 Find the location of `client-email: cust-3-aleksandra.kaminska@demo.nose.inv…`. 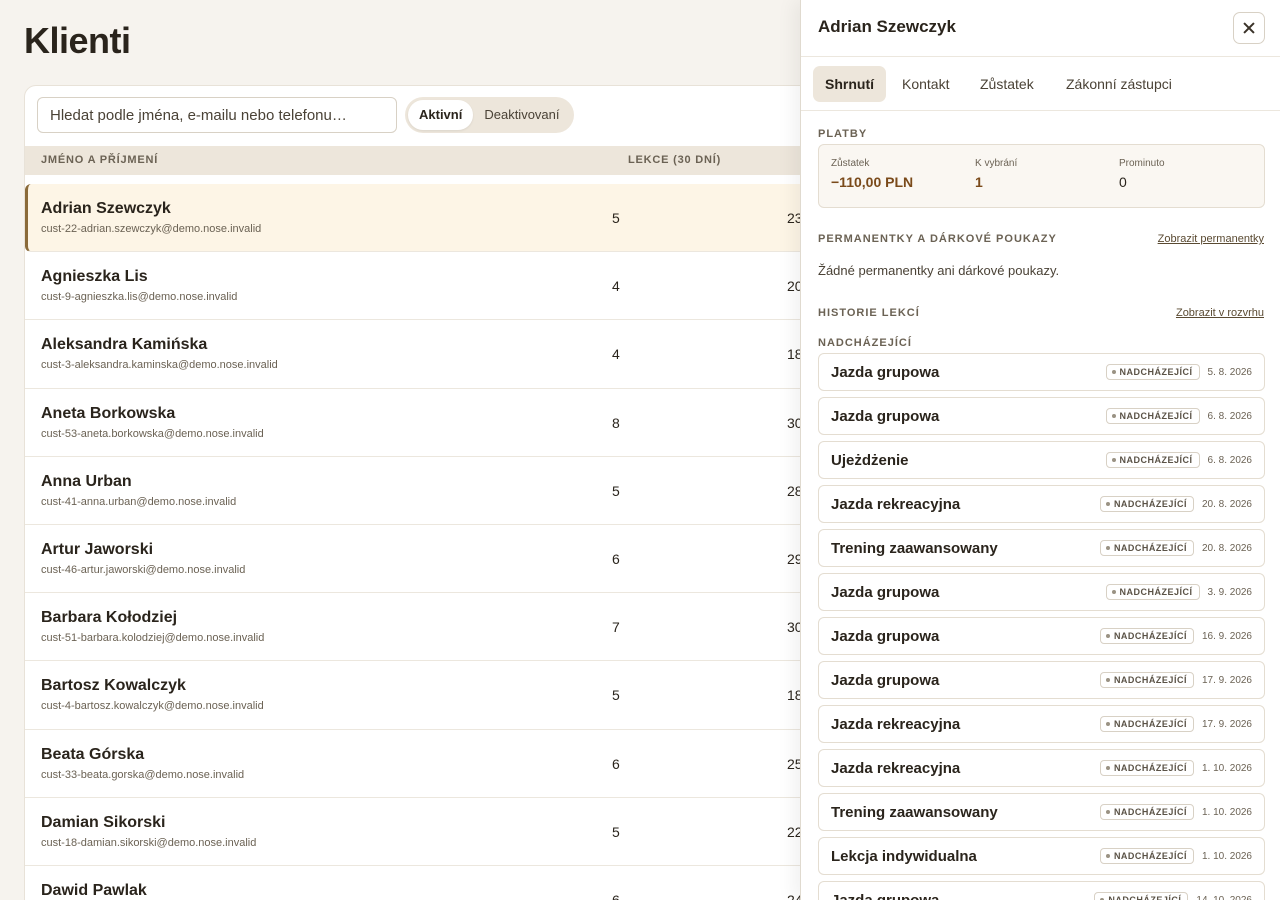

client-email: cust-3-aleksandra.kaminska@demo.nose.inv… is located at coordinates (159, 365).